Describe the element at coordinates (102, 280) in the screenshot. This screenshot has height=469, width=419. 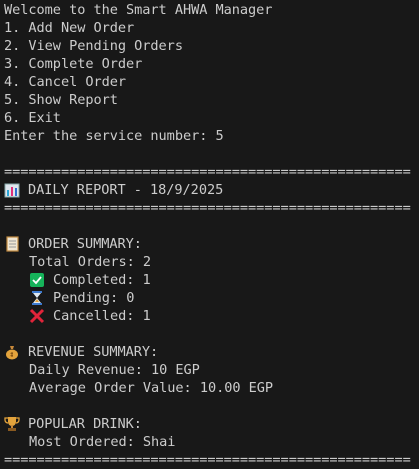
I see `completed-count: Completed: 1` at that location.